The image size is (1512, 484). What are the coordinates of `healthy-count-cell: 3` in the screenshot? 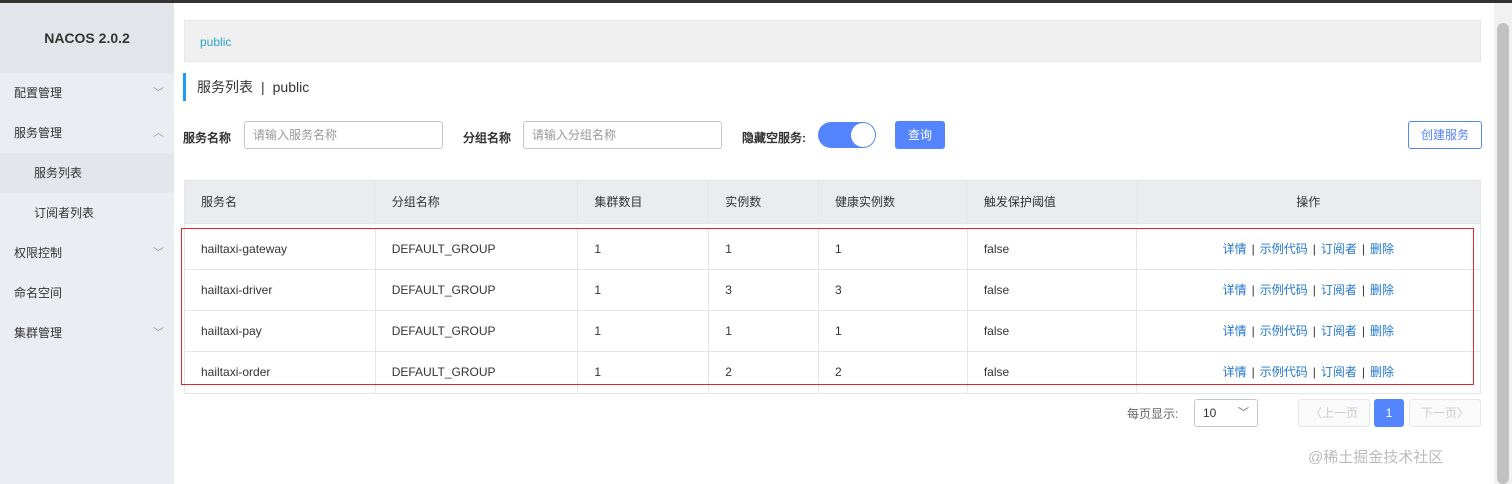 It's located at (893, 290).